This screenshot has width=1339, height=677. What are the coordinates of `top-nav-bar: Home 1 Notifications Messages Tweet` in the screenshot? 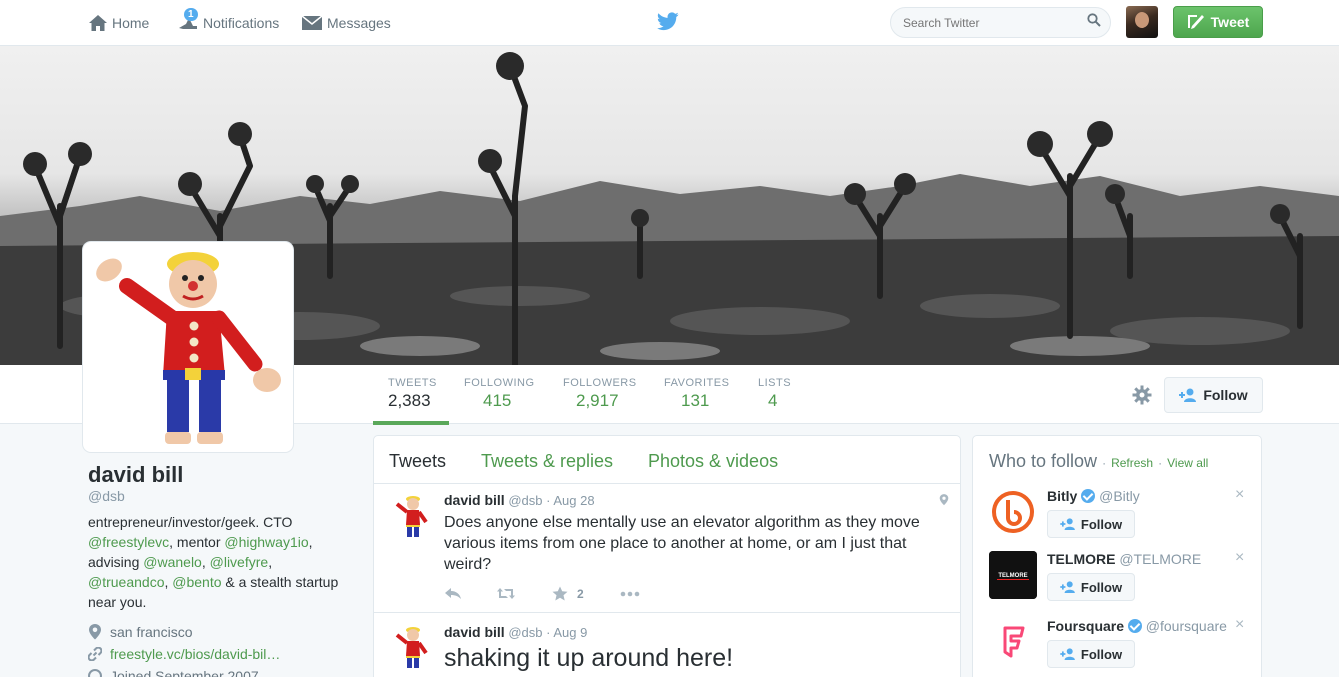 It's located at (669, 23).